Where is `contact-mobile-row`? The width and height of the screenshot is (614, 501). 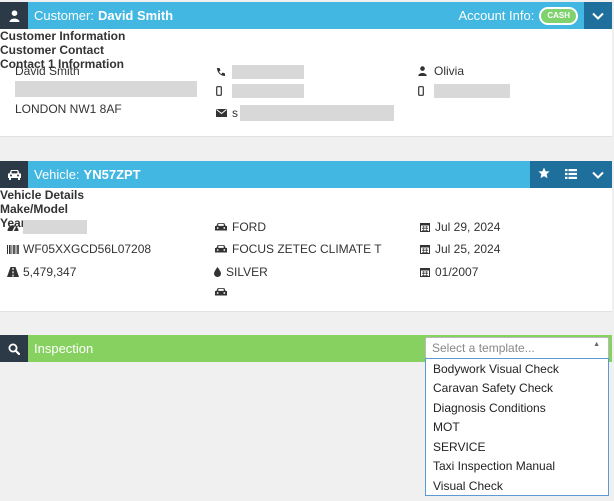 contact-mobile-row is located at coordinates (260, 91).